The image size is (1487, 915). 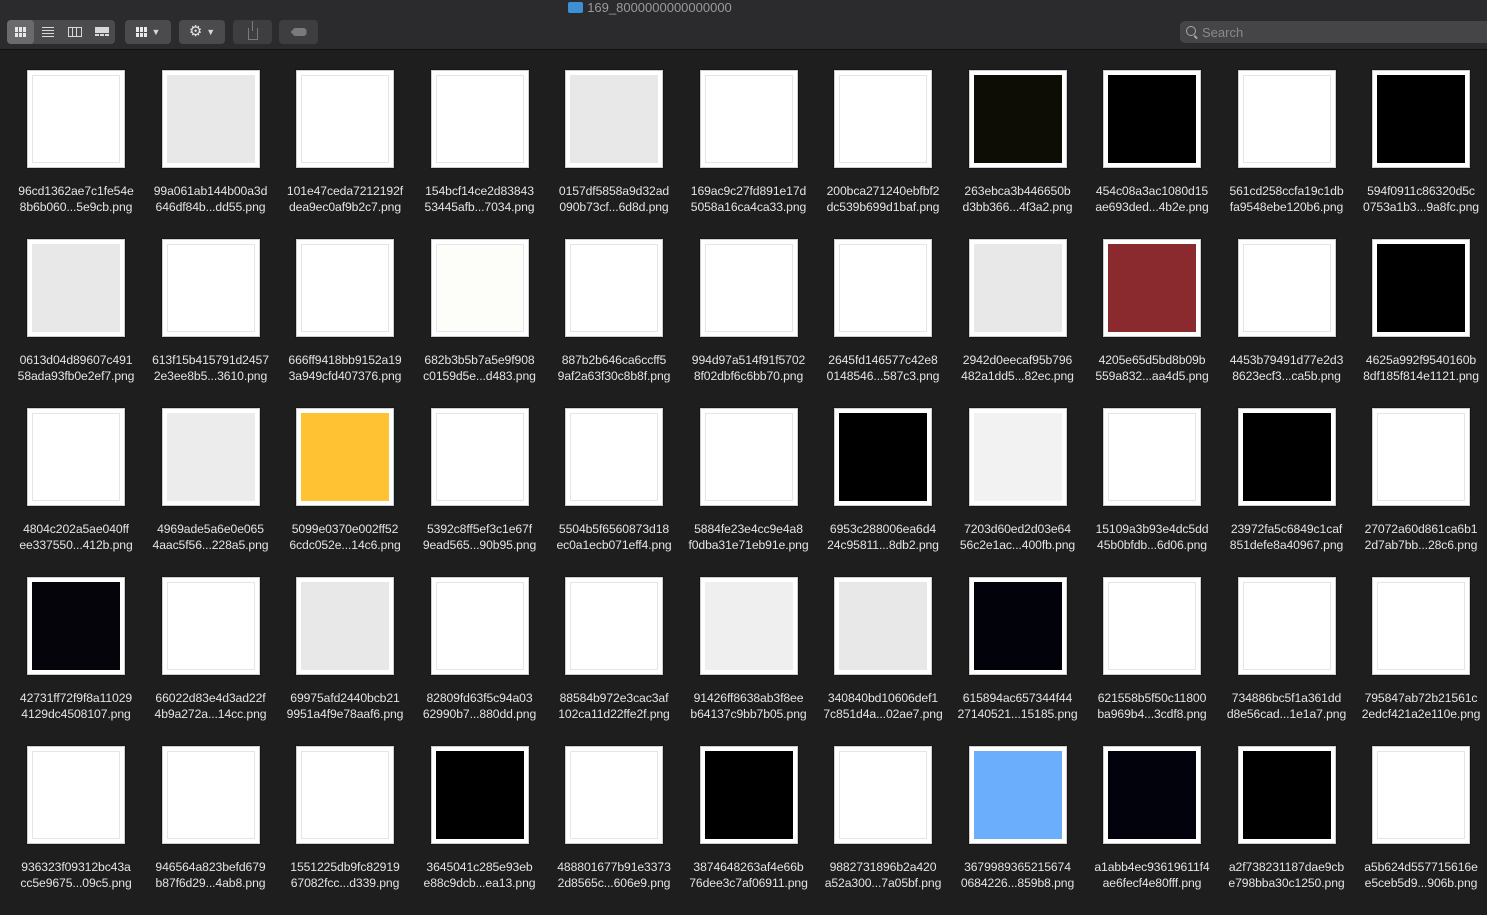 I want to click on file-item: 5884fe23e4cc9e4a8 f0dba31e71eb91e.png, so click(x=749, y=492).